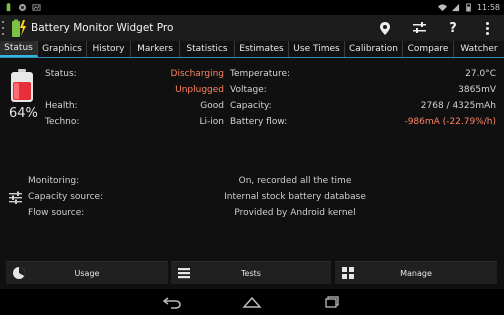 The height and width of the screenshot is (315, 504). What do you see at coordinates (22, 7) in the screenshot?
I see `record-icon` at bounding box center [22, 7].